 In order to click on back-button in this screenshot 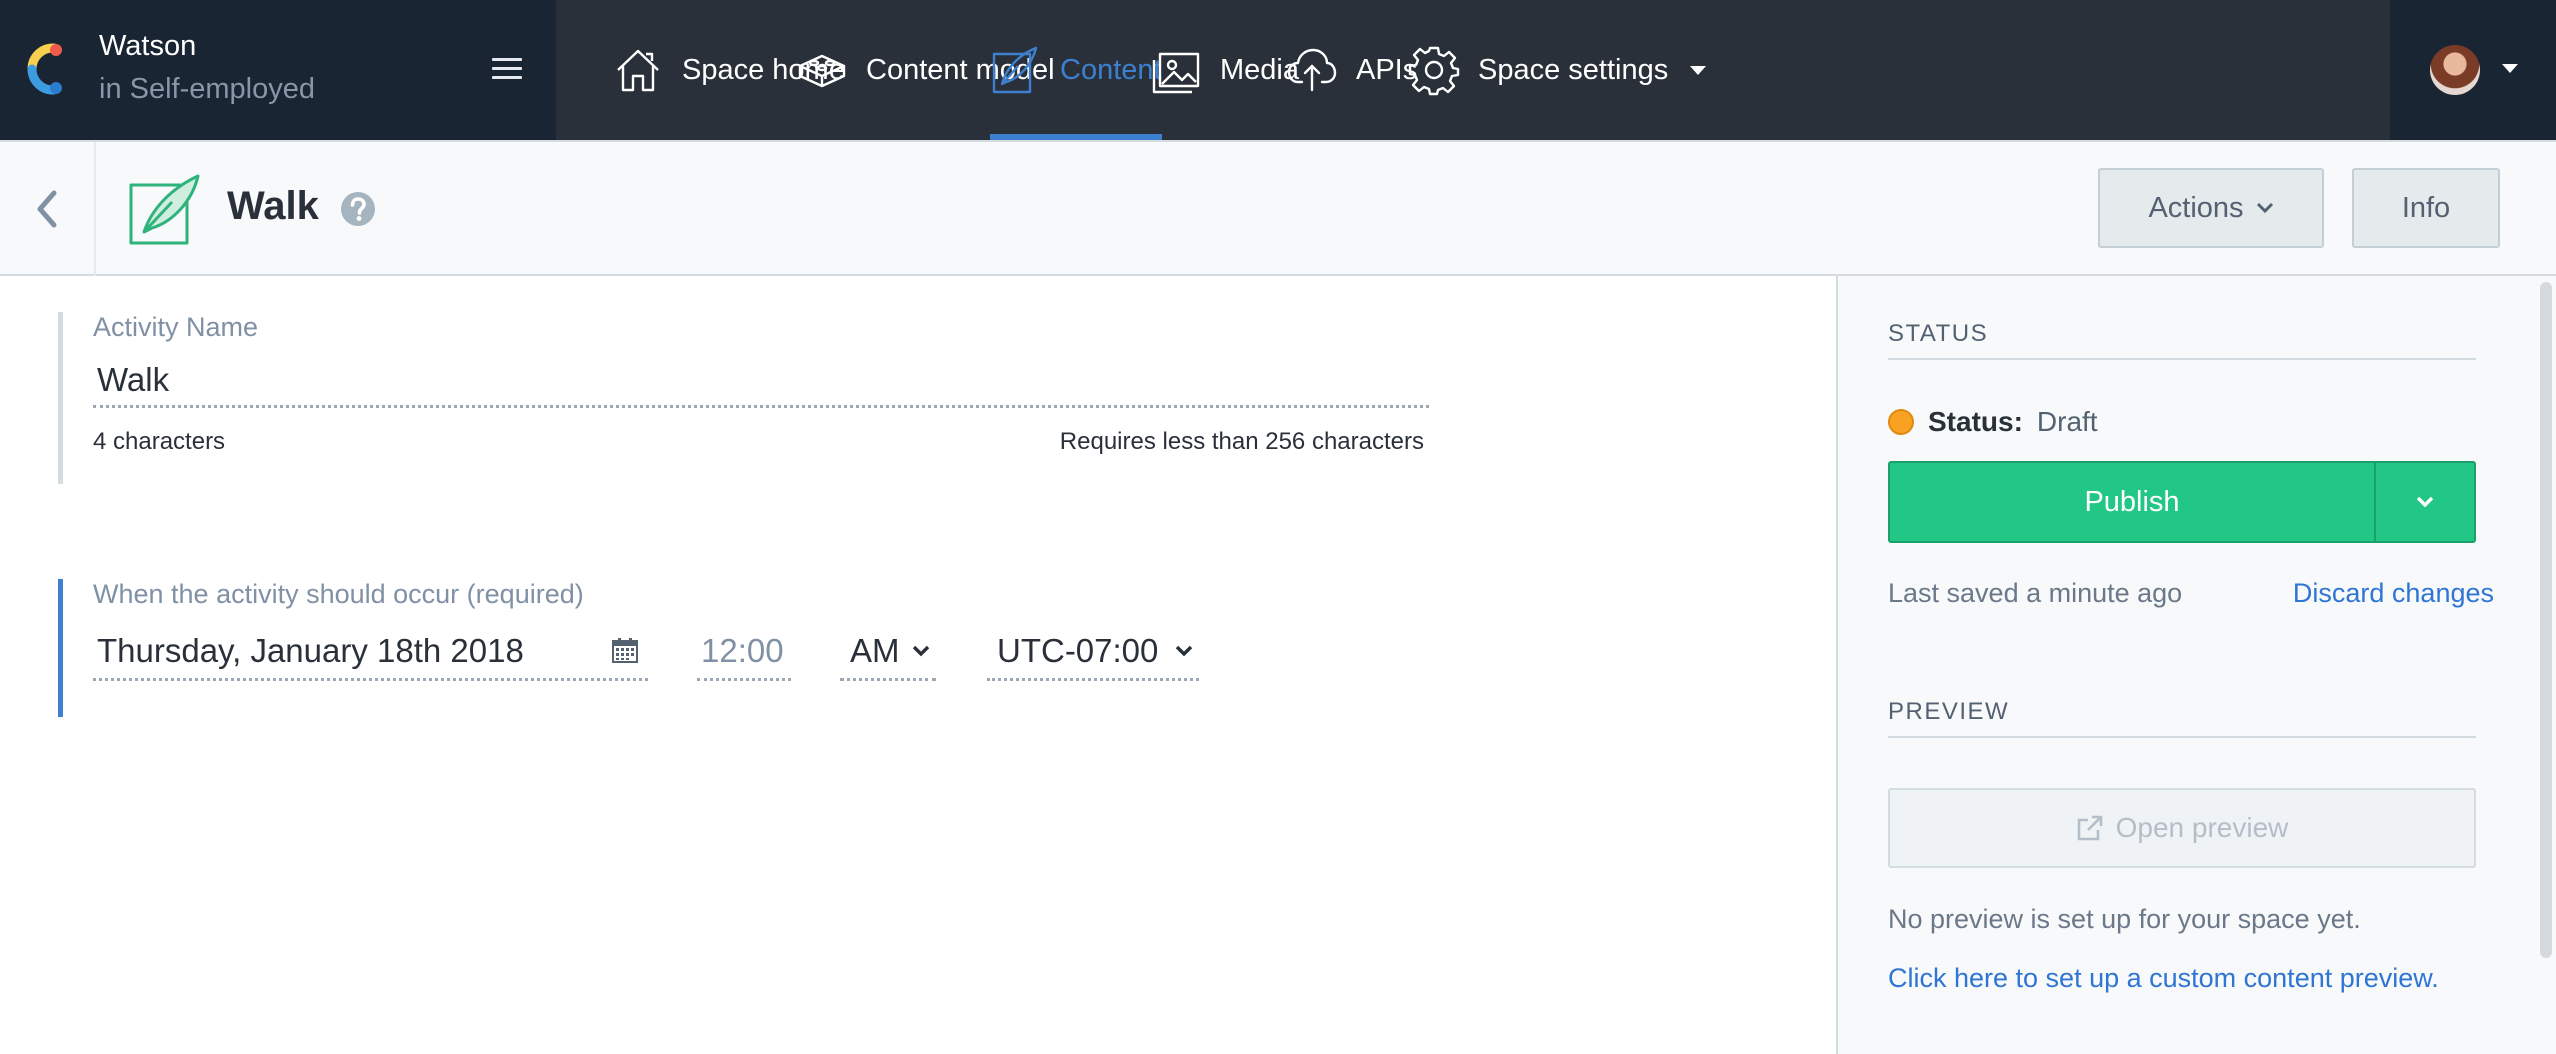, I will do `click(48, 209)`.